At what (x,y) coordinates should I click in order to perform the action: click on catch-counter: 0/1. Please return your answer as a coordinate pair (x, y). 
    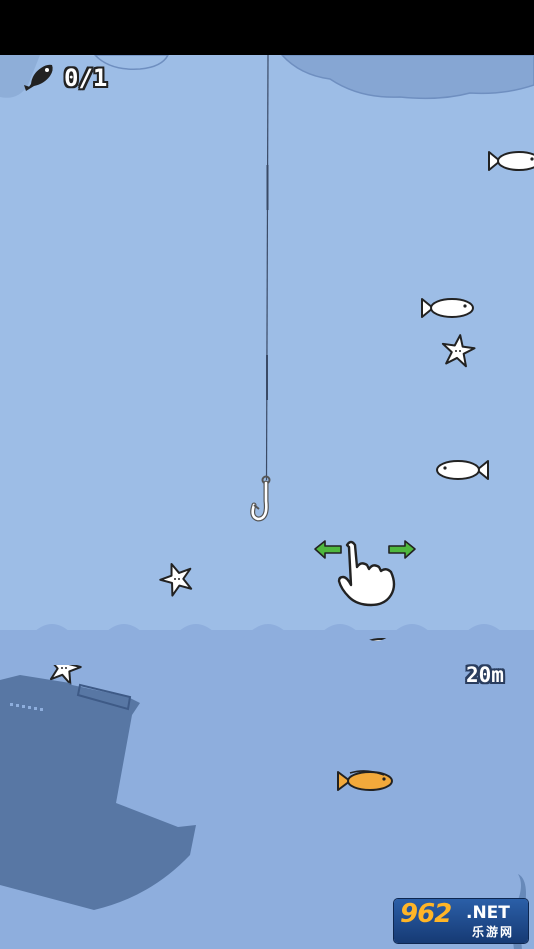
    Looking at the image, I should click on (64, 78).